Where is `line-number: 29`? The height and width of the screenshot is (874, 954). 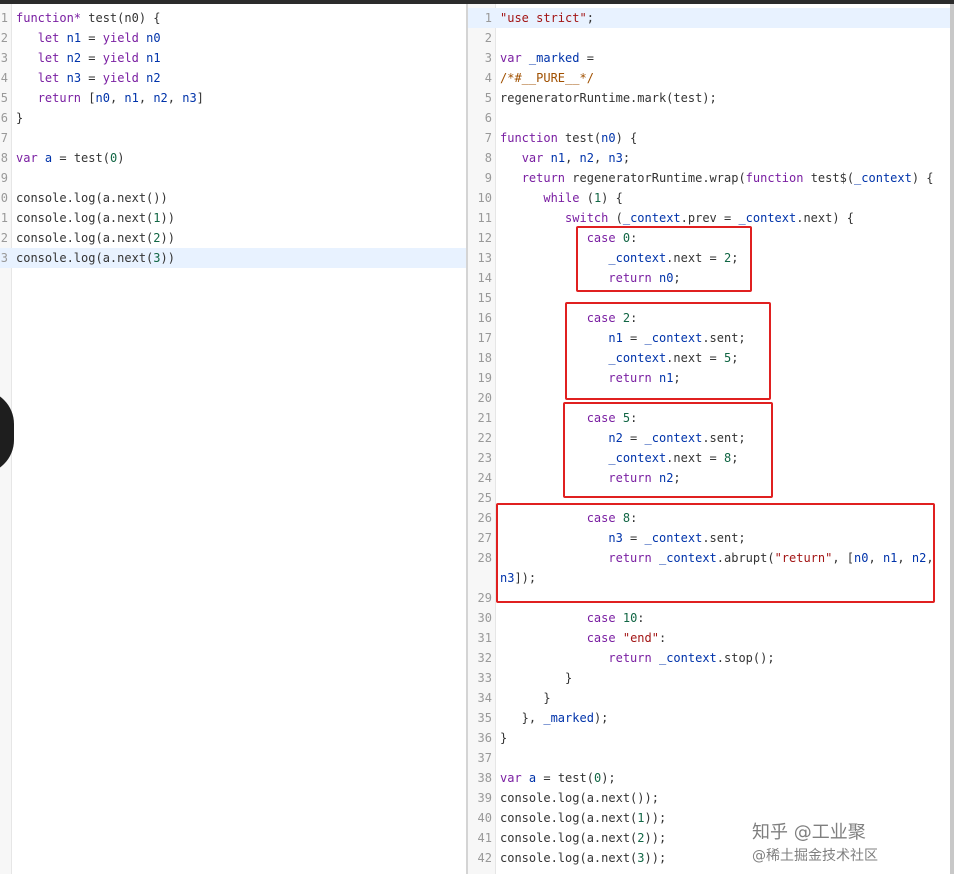
line-number: 29 is located at coordinates (484, 598).